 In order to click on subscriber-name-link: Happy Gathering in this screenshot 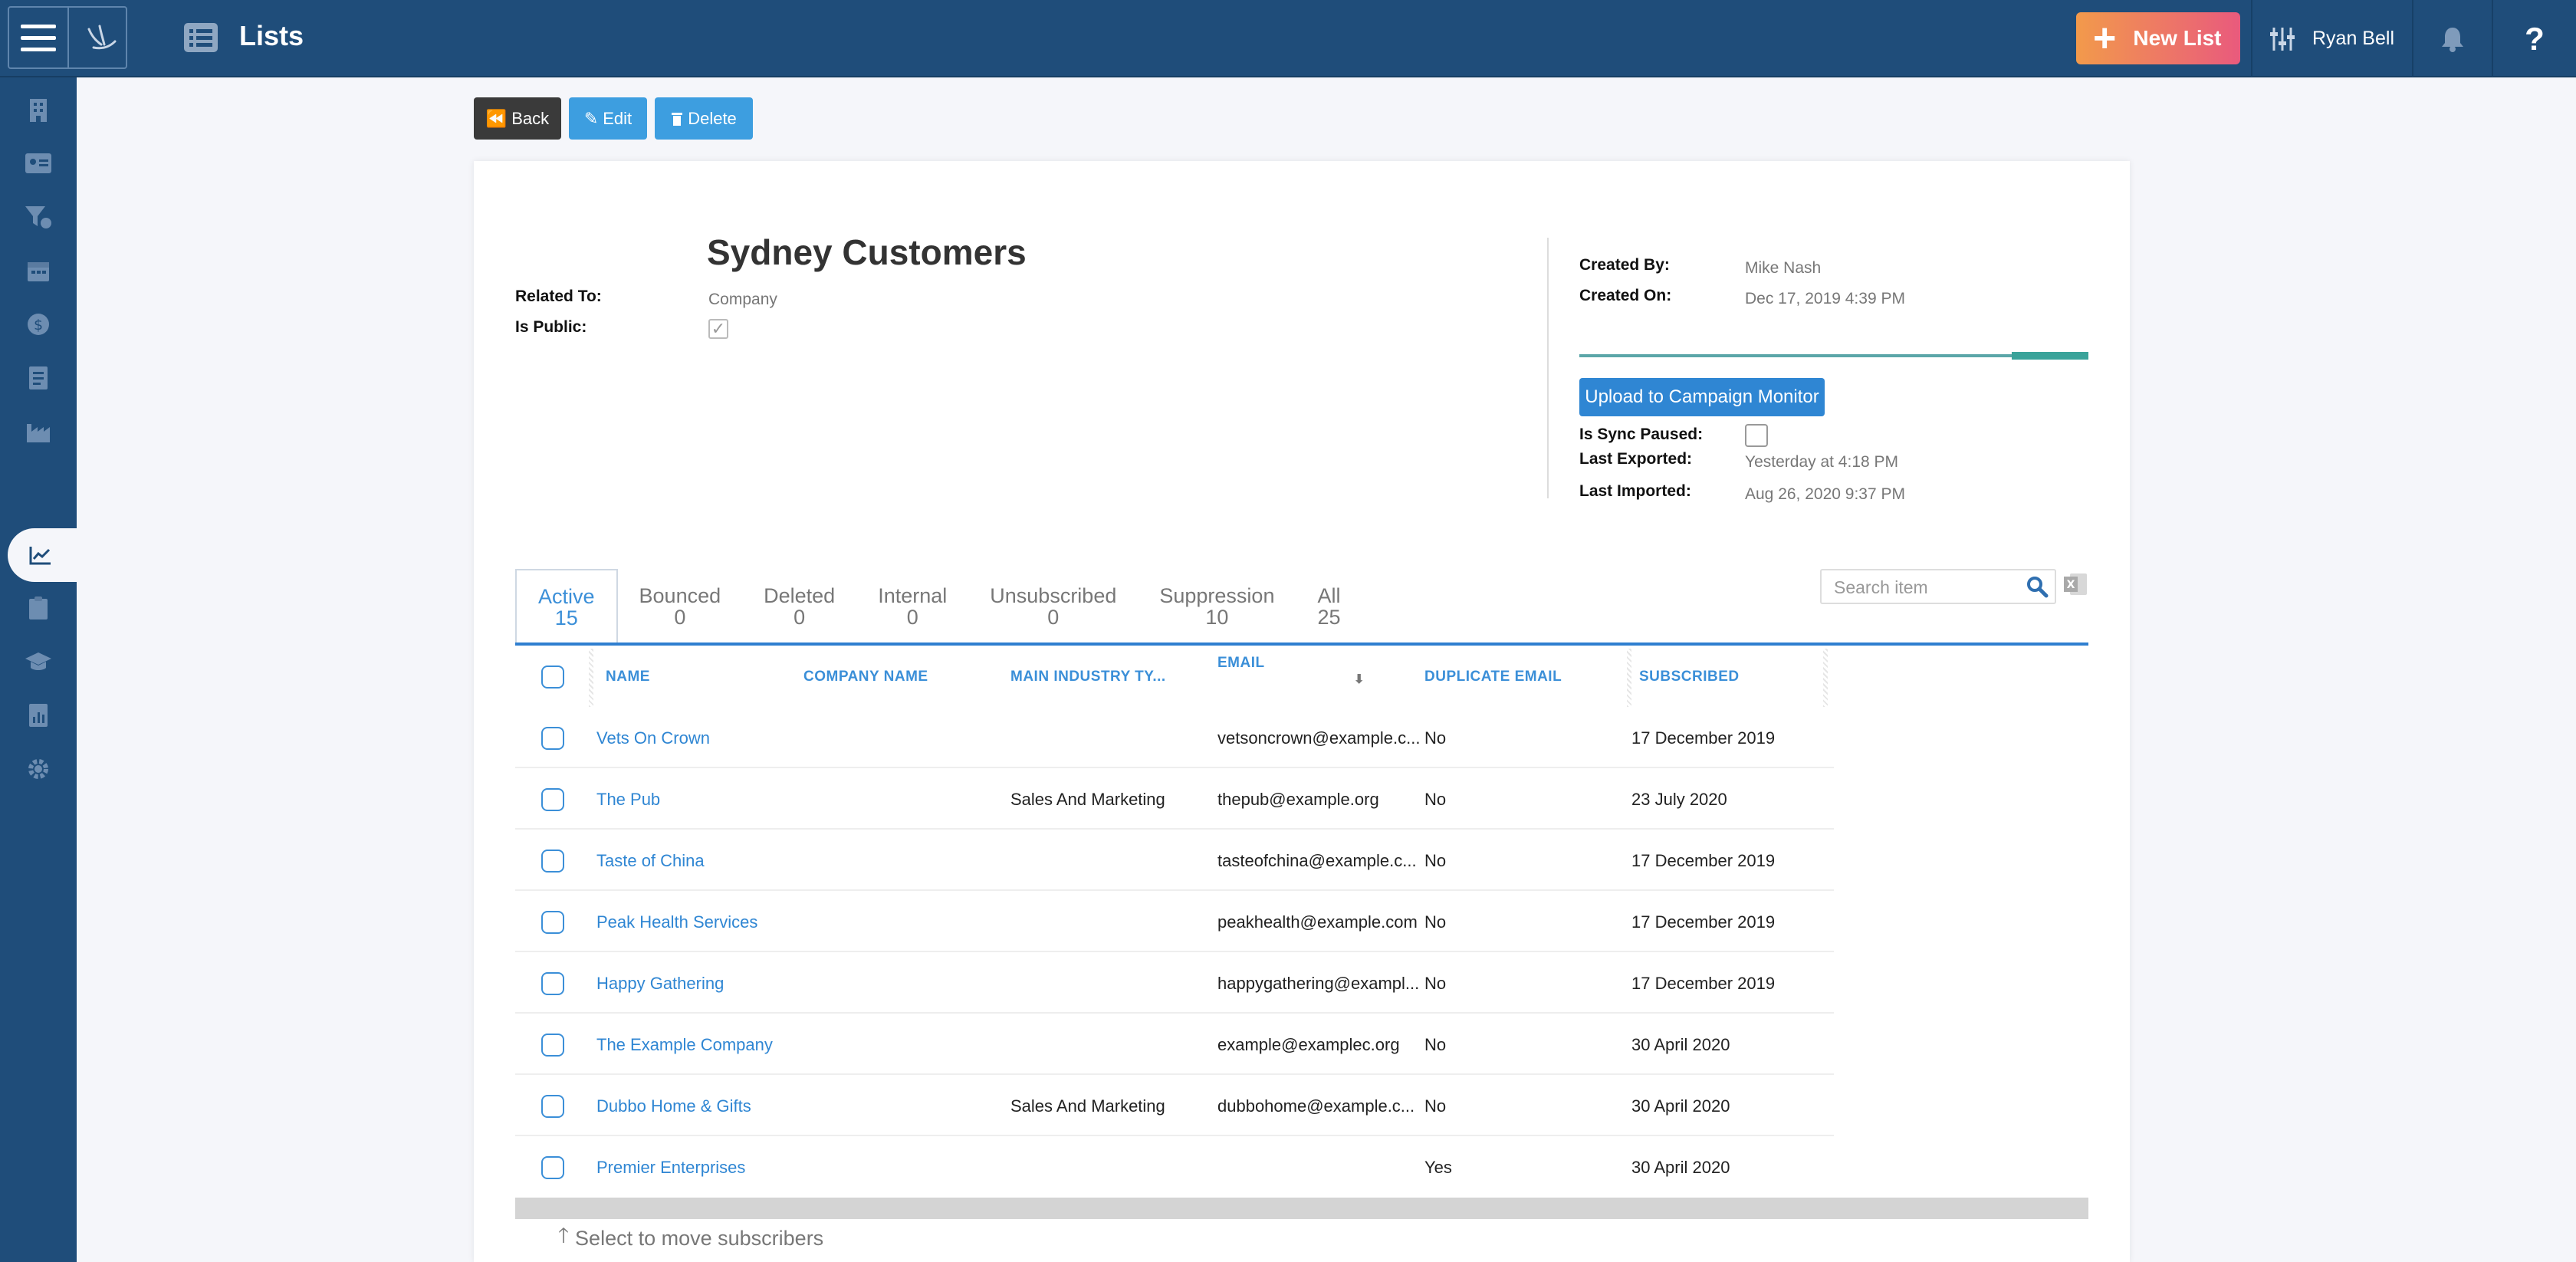, I will do `click(660, 984)`.